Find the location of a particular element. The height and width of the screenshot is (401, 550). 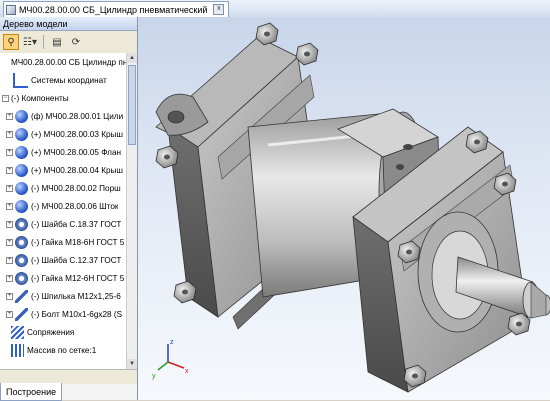

bolt-icon is located at coordinates (21, 314).